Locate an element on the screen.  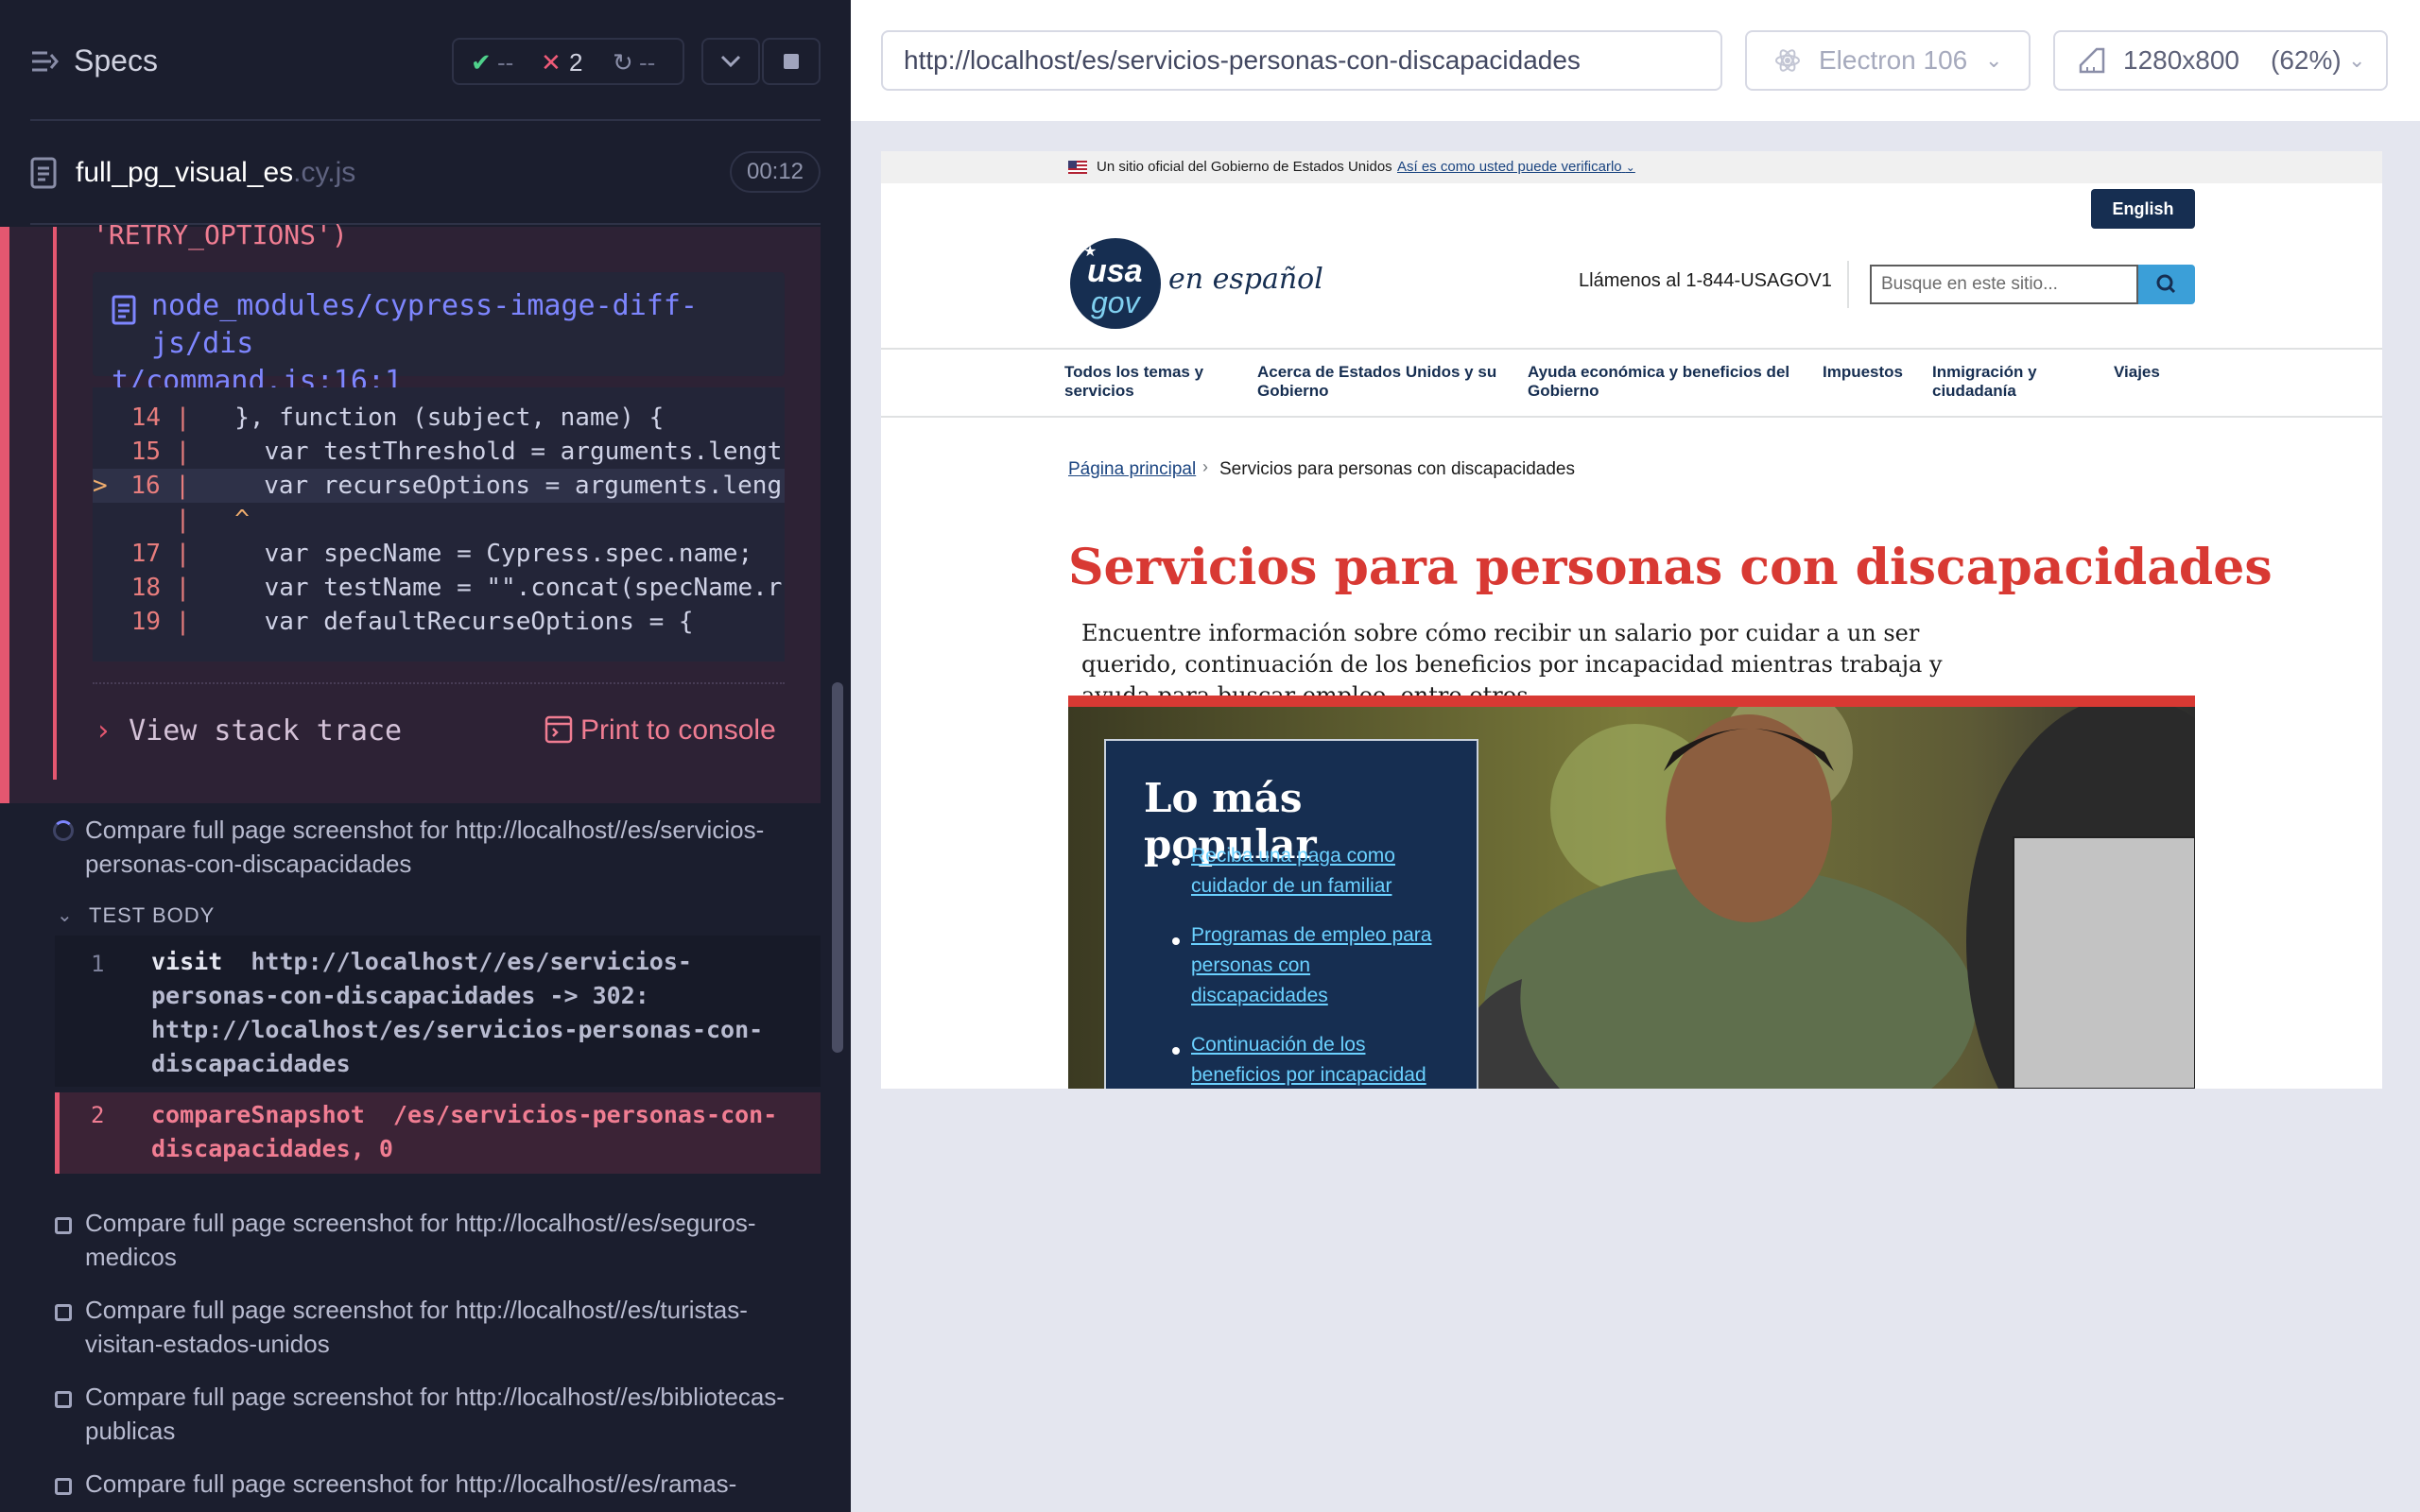
failed-command-indicator is located at coordinates (57, 1133).